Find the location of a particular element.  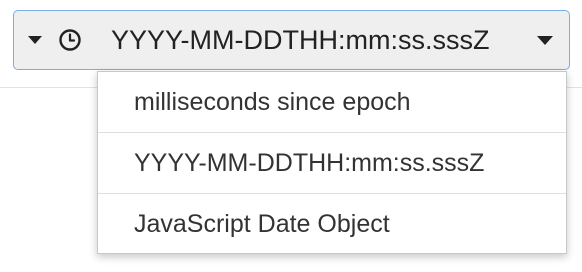

chevron-down-icon is located at coordinates (545, 40).